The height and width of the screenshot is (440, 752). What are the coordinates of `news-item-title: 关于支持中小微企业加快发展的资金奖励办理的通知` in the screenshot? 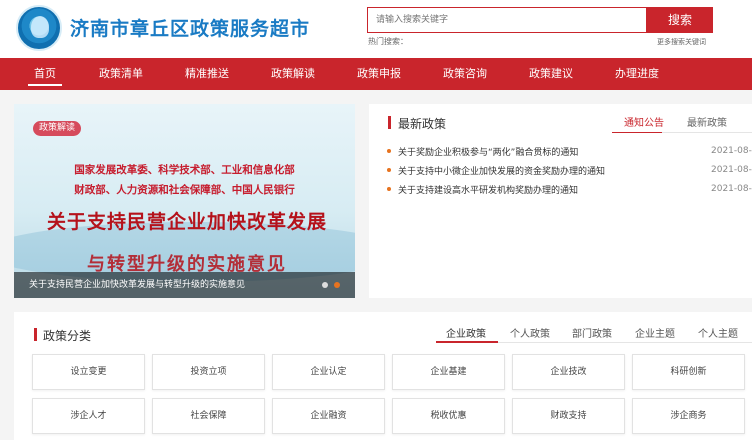 It's located at (501, 170).